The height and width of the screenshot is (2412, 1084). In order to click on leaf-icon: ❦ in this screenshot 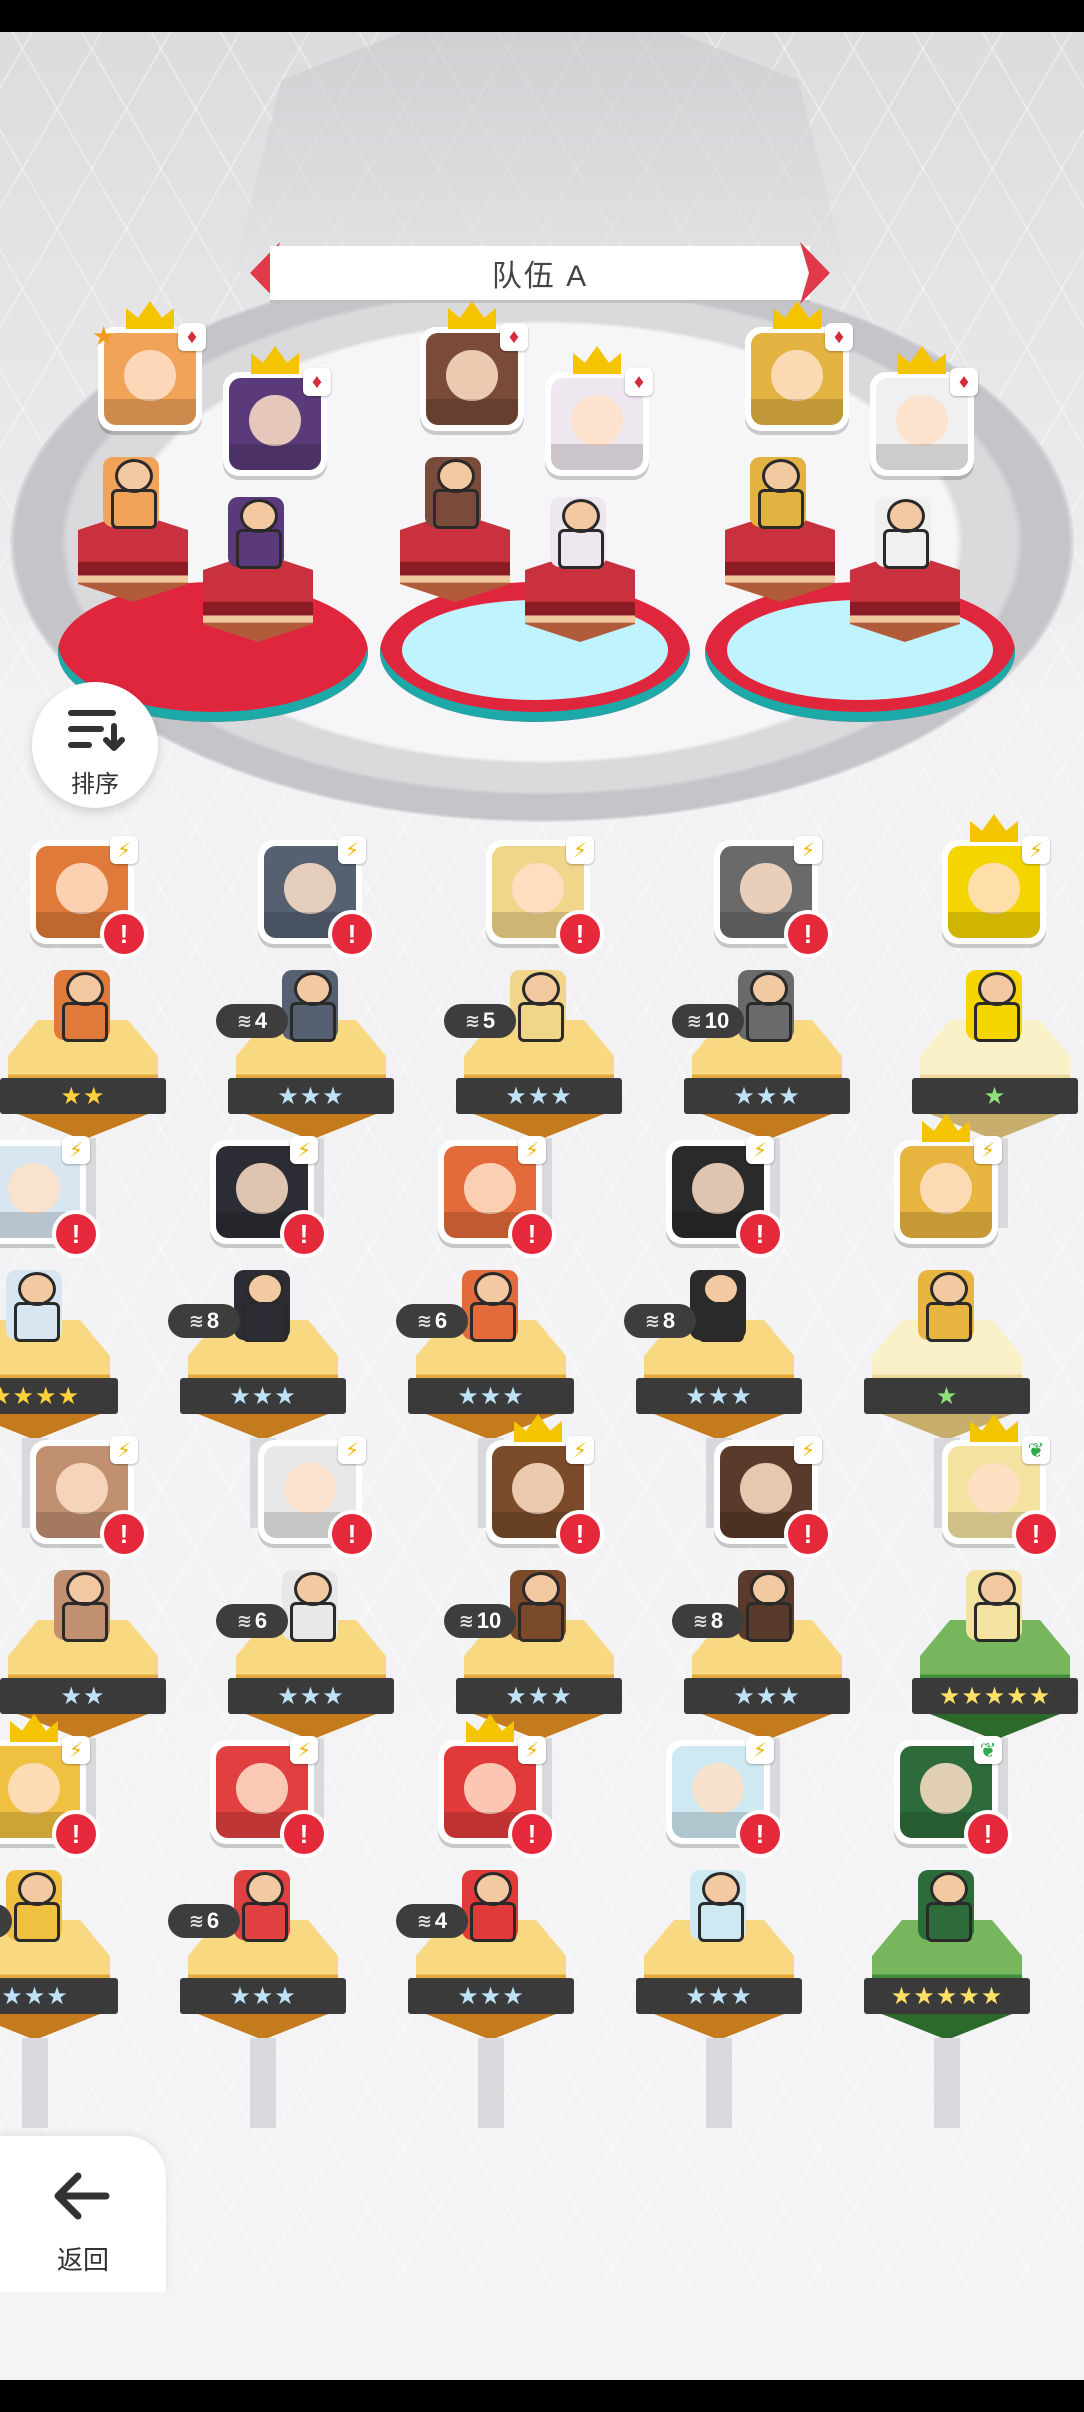, I will do `click(1036, 1450)`.